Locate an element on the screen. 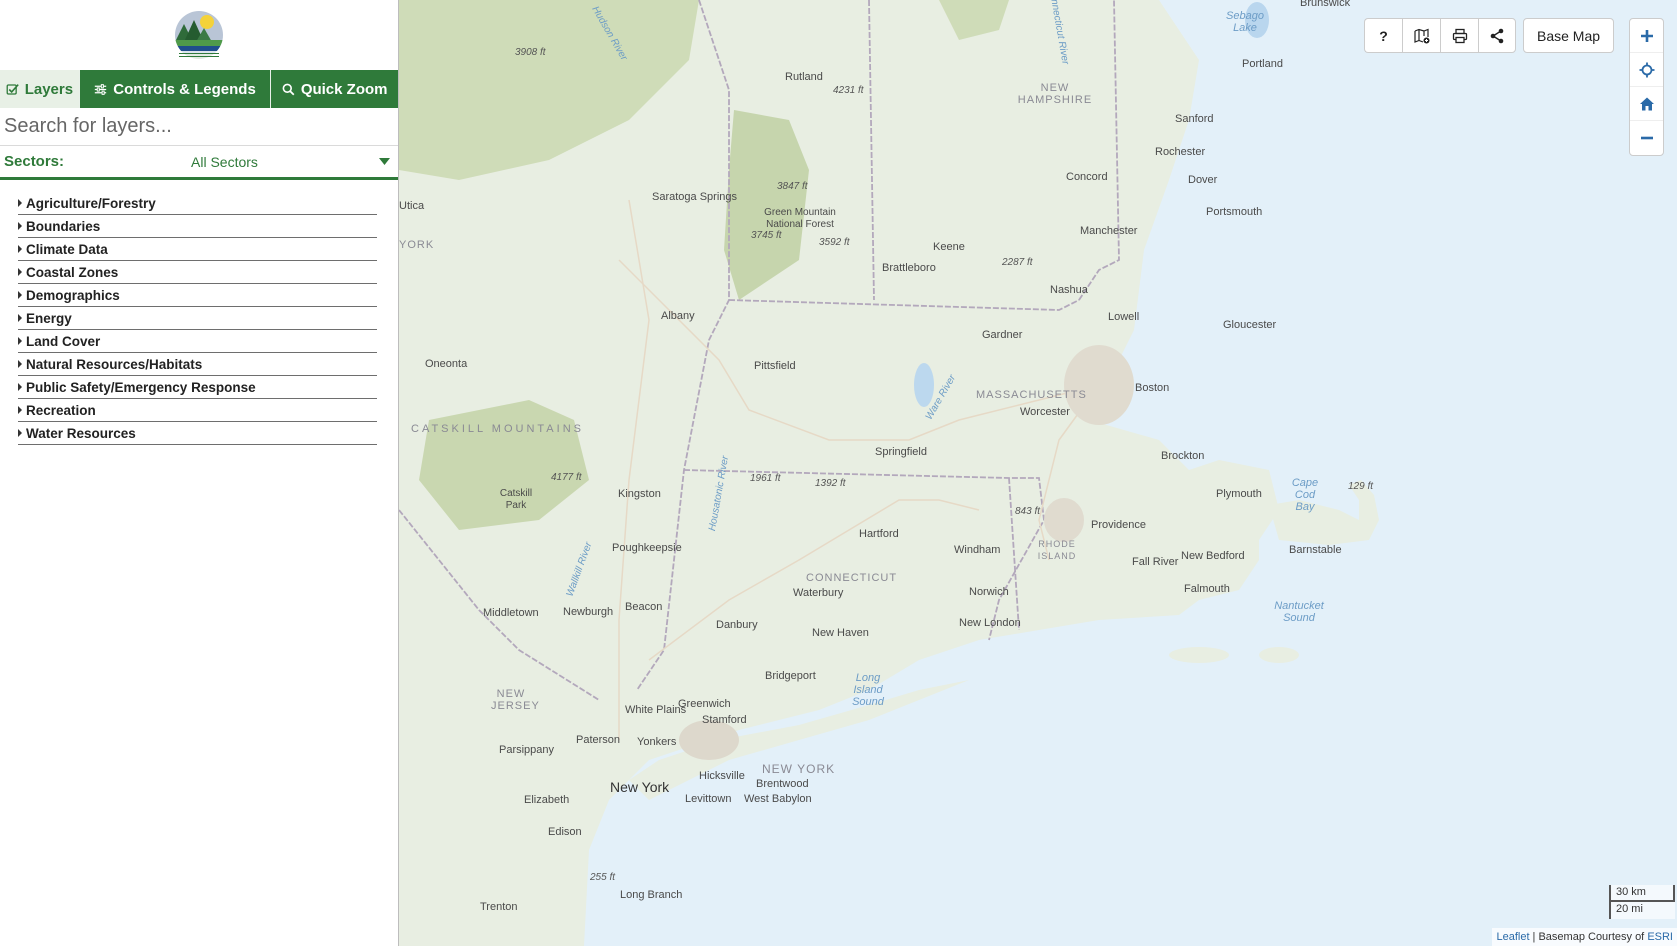 The image size is (1677, 946). layer-group-land-cover: Land Cover is located at coordinates (197, 341).